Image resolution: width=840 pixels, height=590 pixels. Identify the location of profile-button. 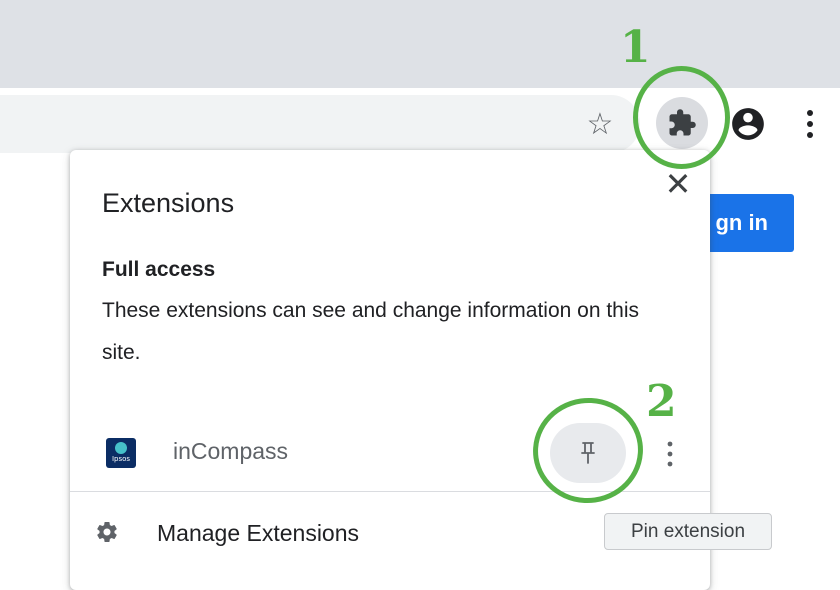
(748, 124).